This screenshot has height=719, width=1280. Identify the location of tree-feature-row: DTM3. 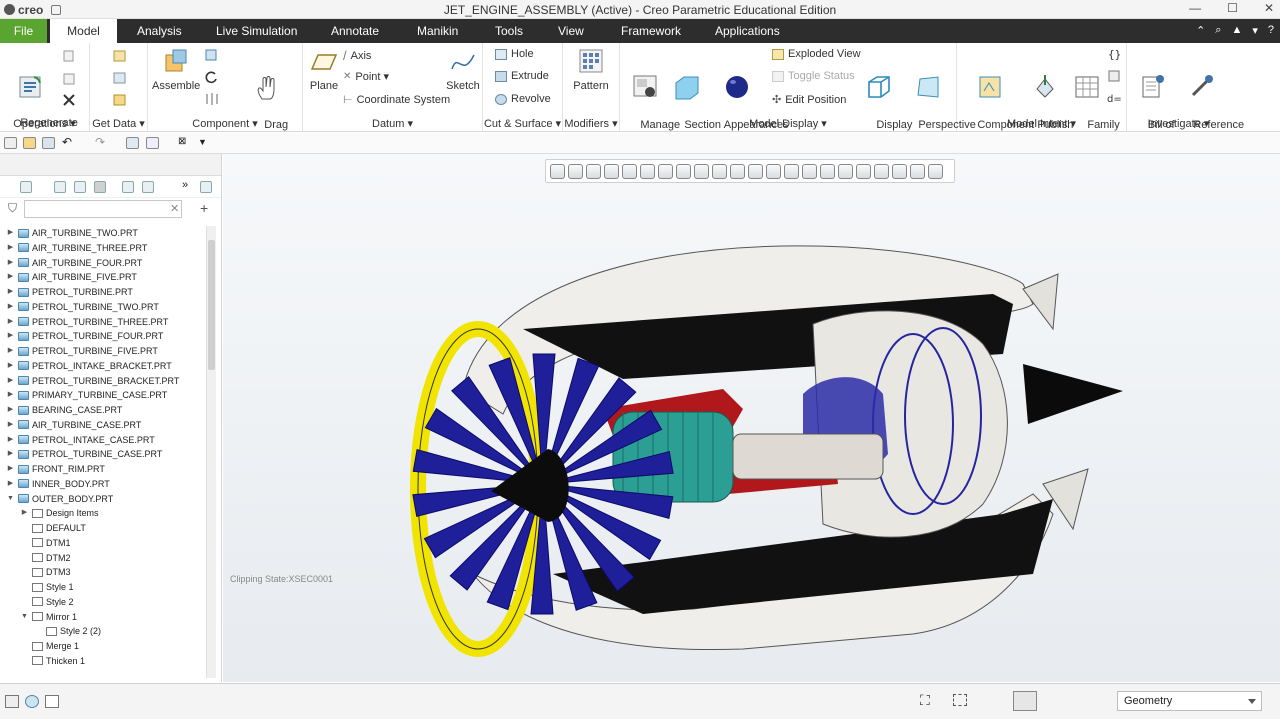
(35, 572).